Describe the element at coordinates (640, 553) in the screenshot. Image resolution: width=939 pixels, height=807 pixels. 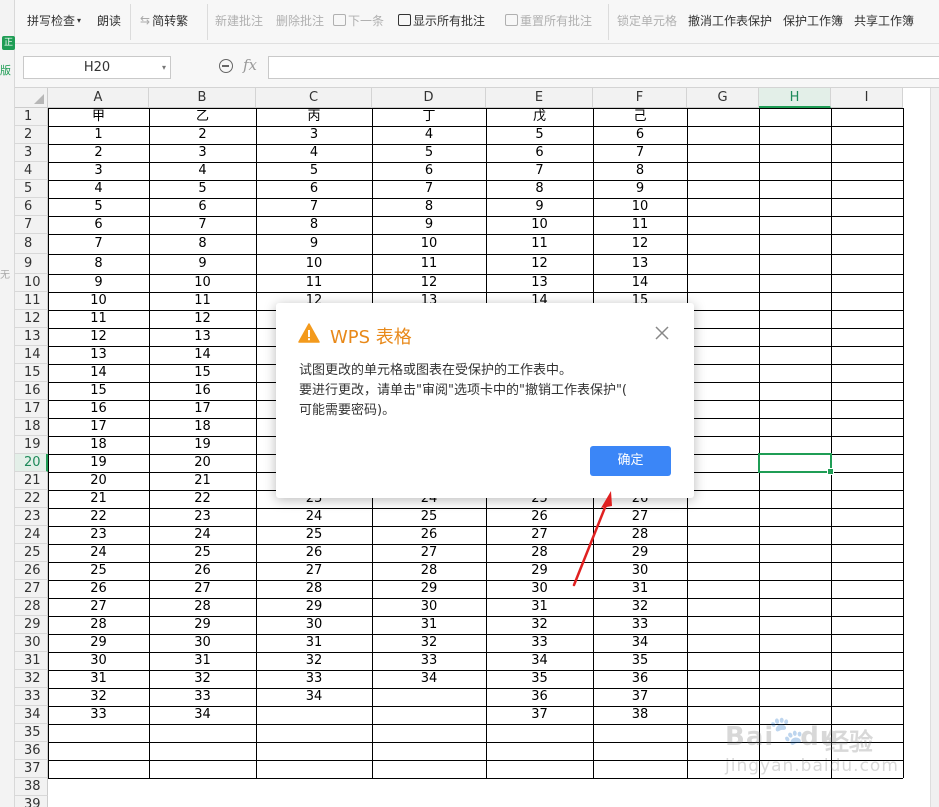
I see `cell-f25: 29` at that location.